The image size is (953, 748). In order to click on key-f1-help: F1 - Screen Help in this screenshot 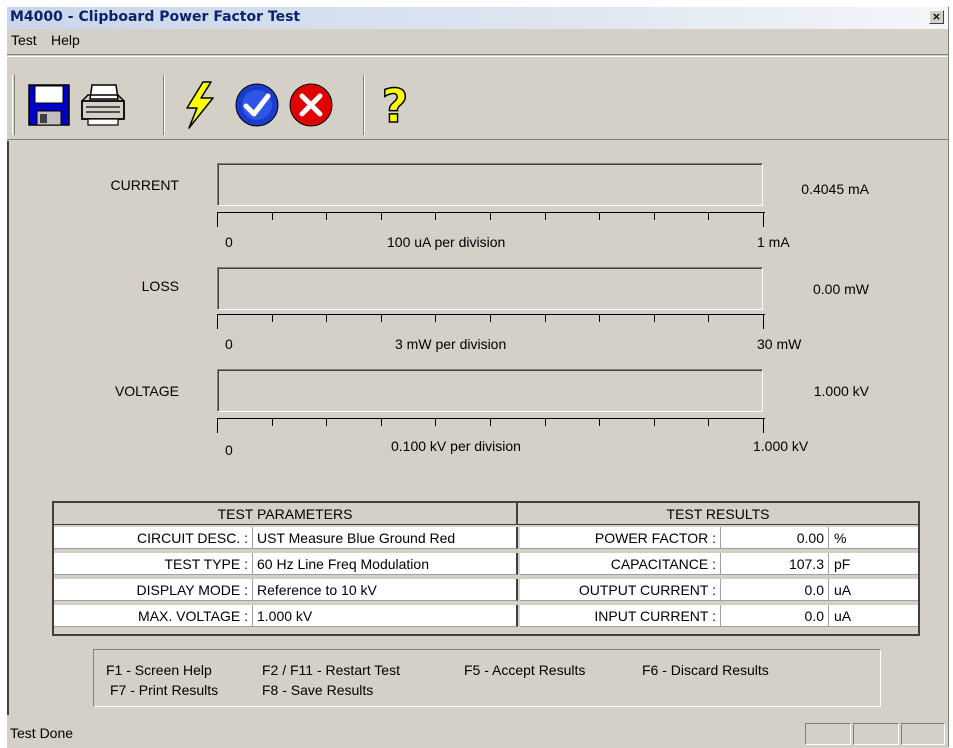, I will do `click(159, 670)`.